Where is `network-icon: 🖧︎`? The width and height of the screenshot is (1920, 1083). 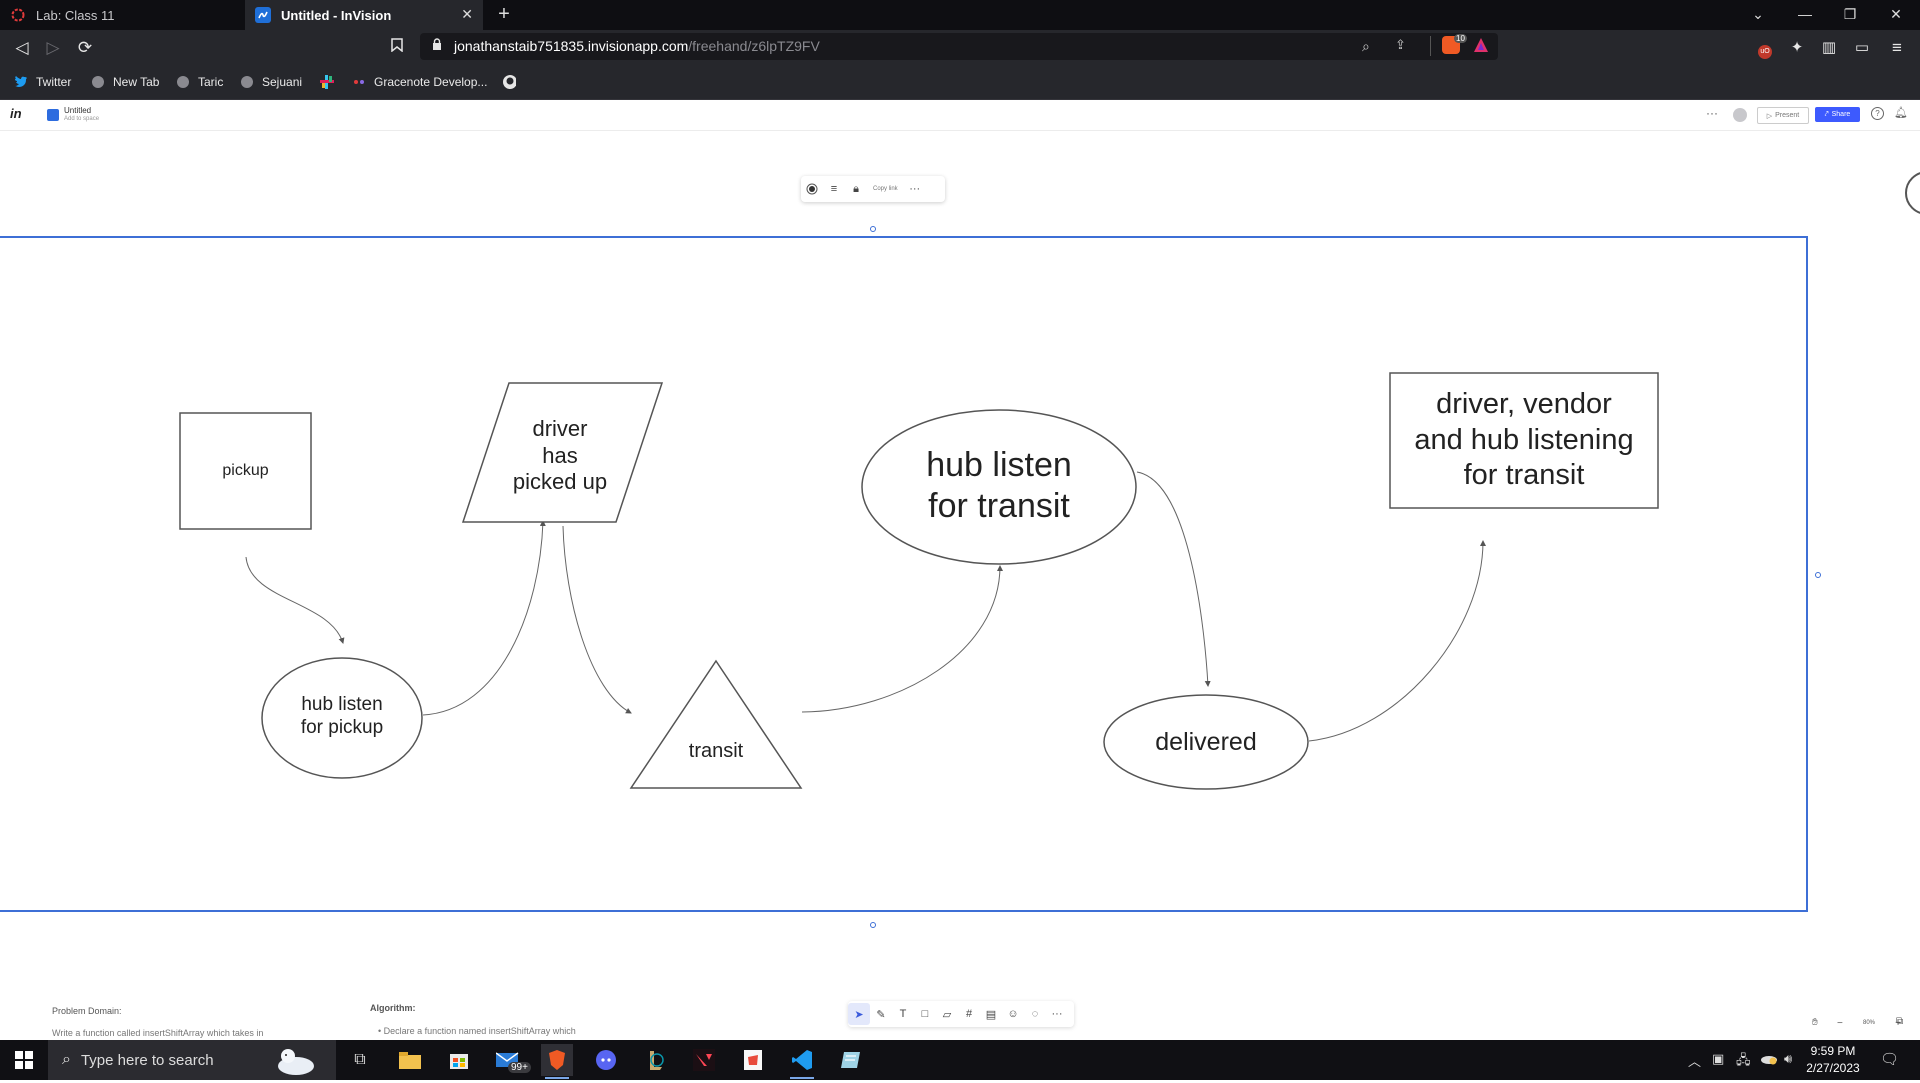 network-icon: 🖧︎ is located at coordinates (1743, 1062).